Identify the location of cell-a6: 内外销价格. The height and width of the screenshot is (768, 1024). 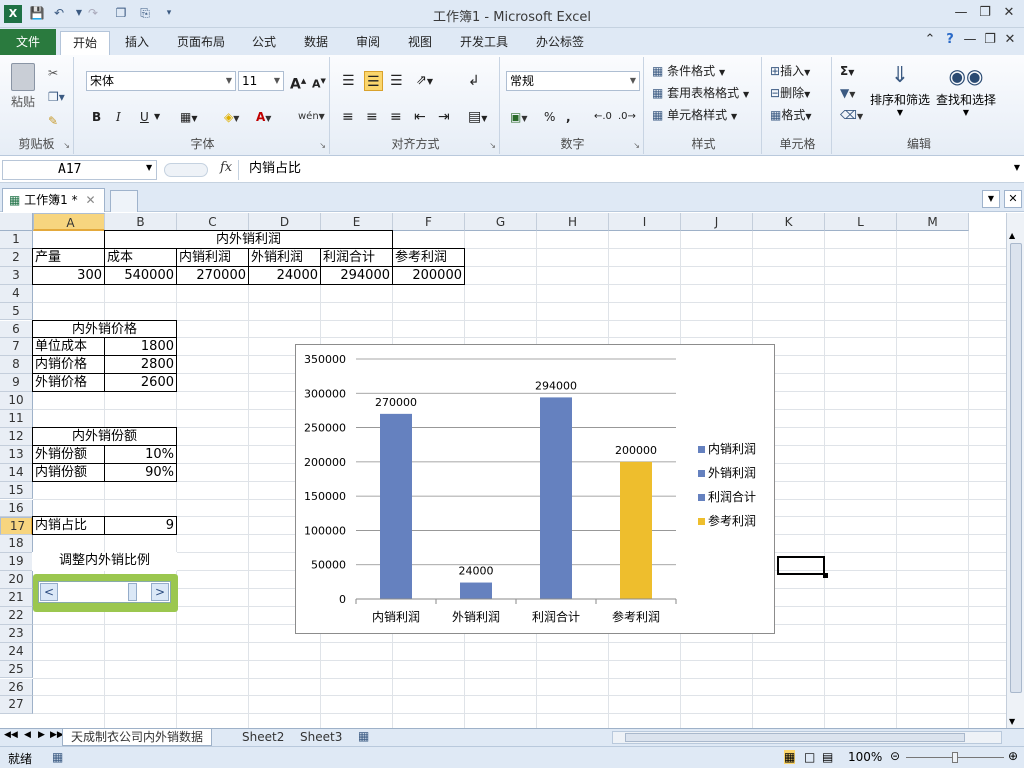
(104, 329).